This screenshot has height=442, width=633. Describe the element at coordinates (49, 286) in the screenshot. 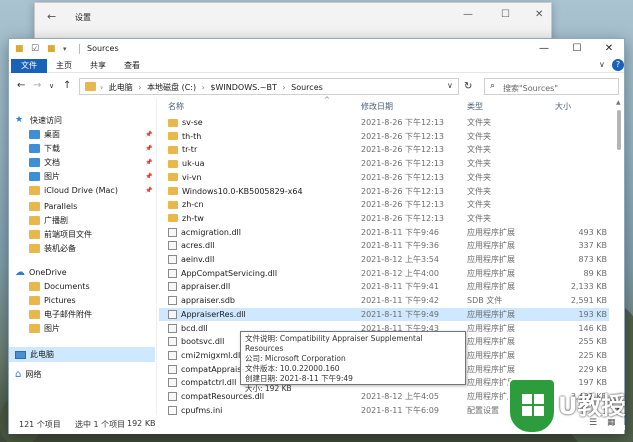

I see `sidebar-item: Documents` at that location.